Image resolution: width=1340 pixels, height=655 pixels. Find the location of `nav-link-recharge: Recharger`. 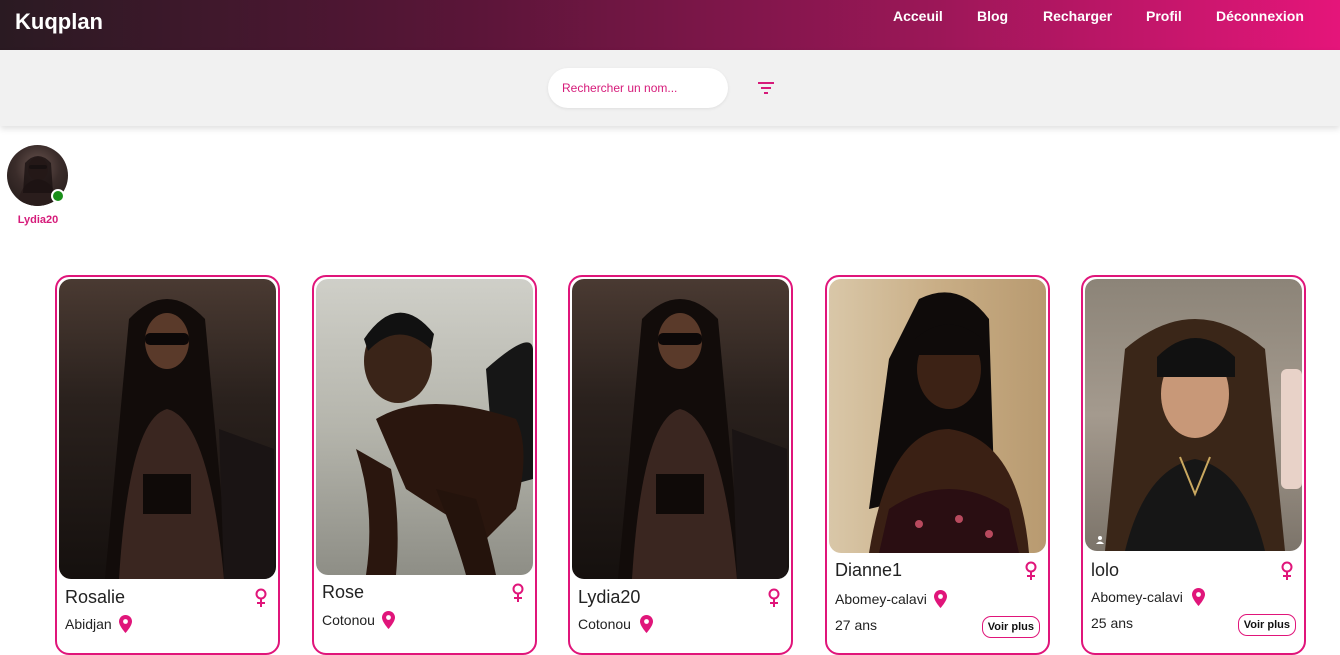

nav-link-recharge: Recharger is located at coordinates (1077, 16).